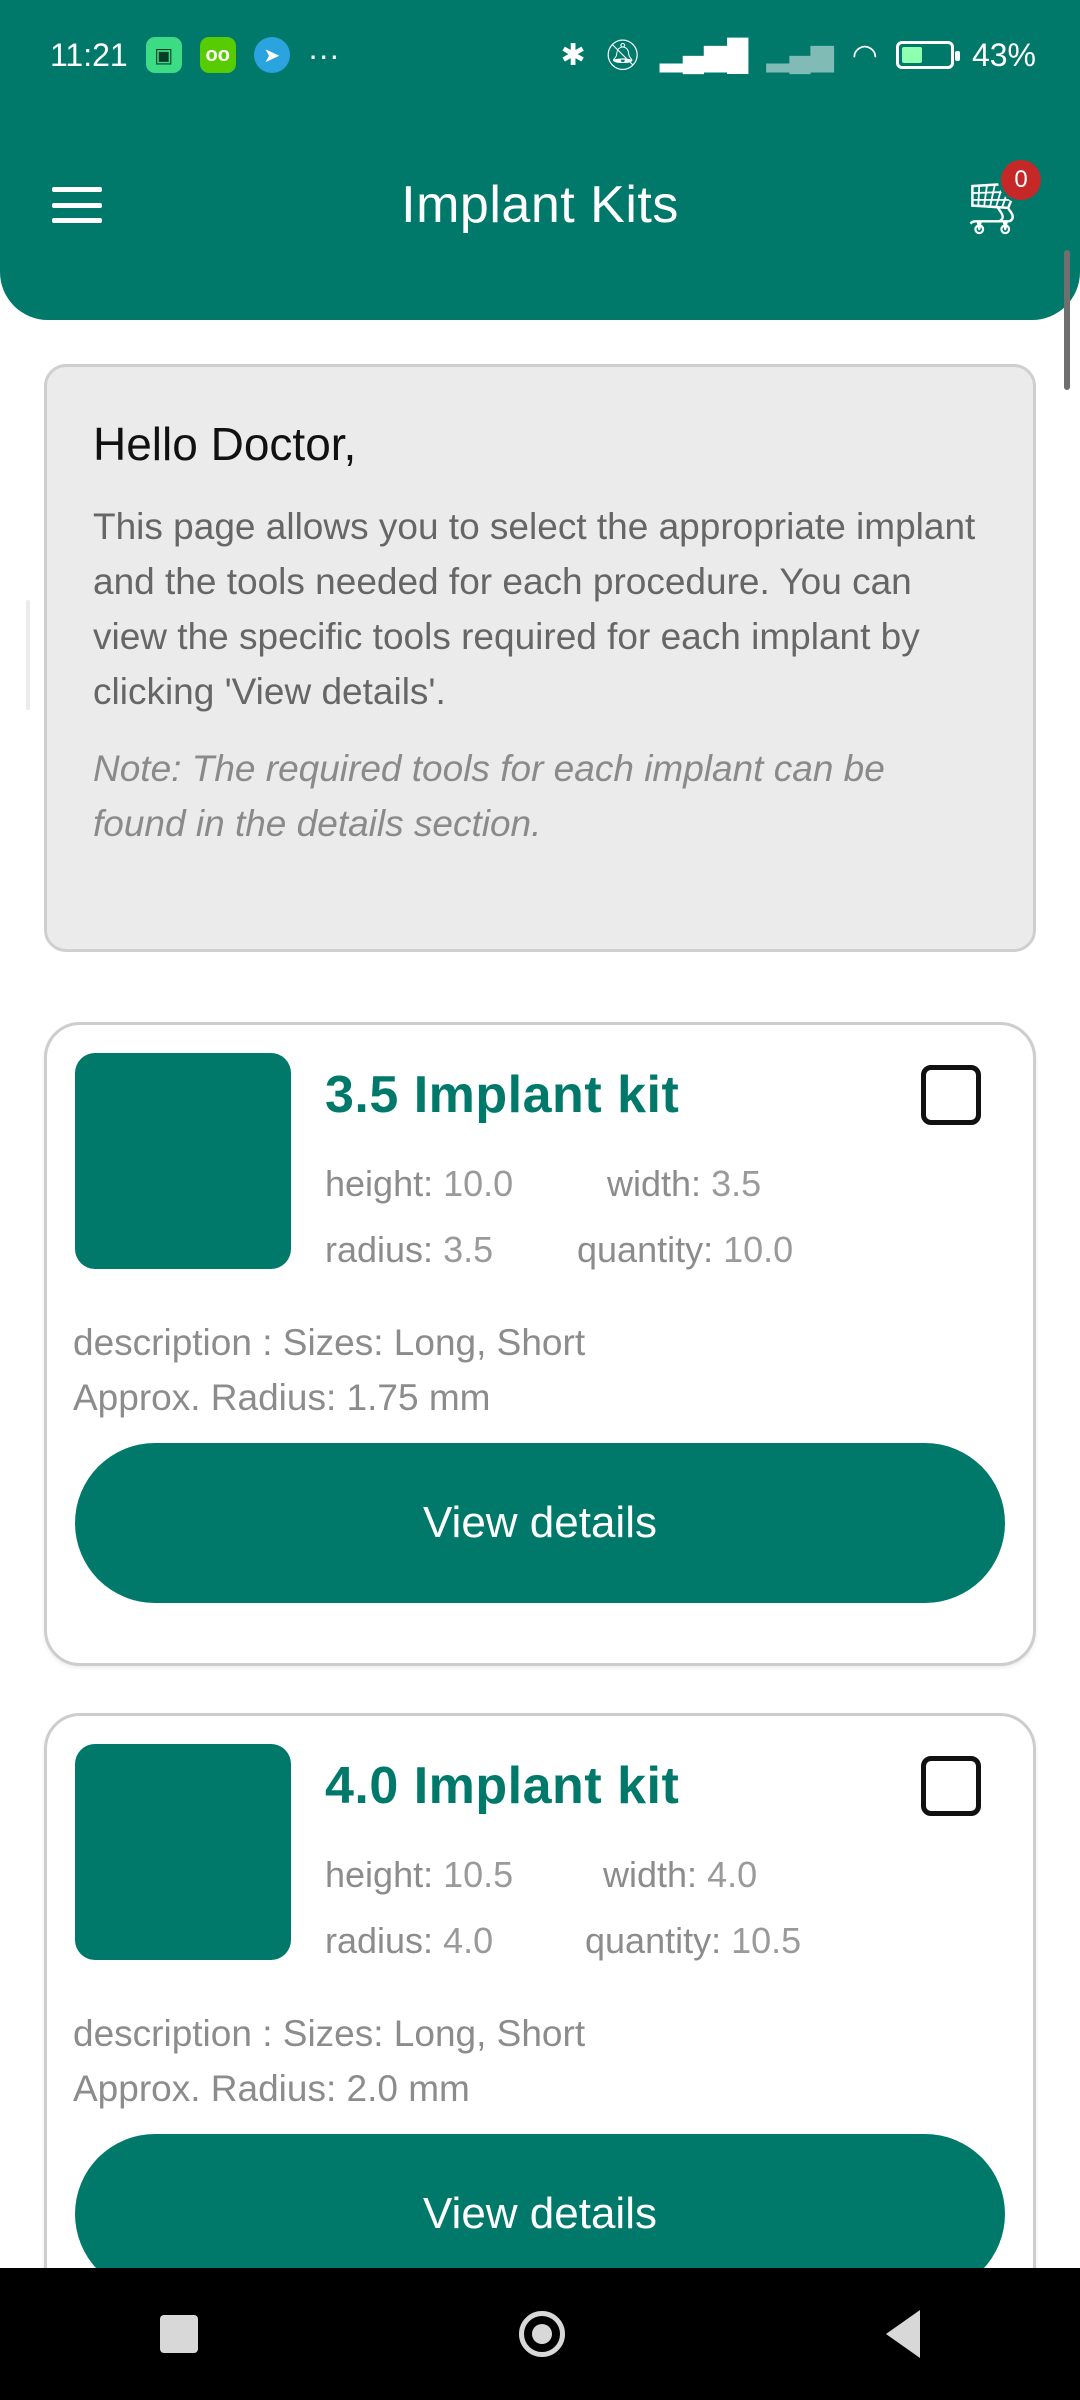  I want to click on page-title: Implant Kits, so click(540, 205).